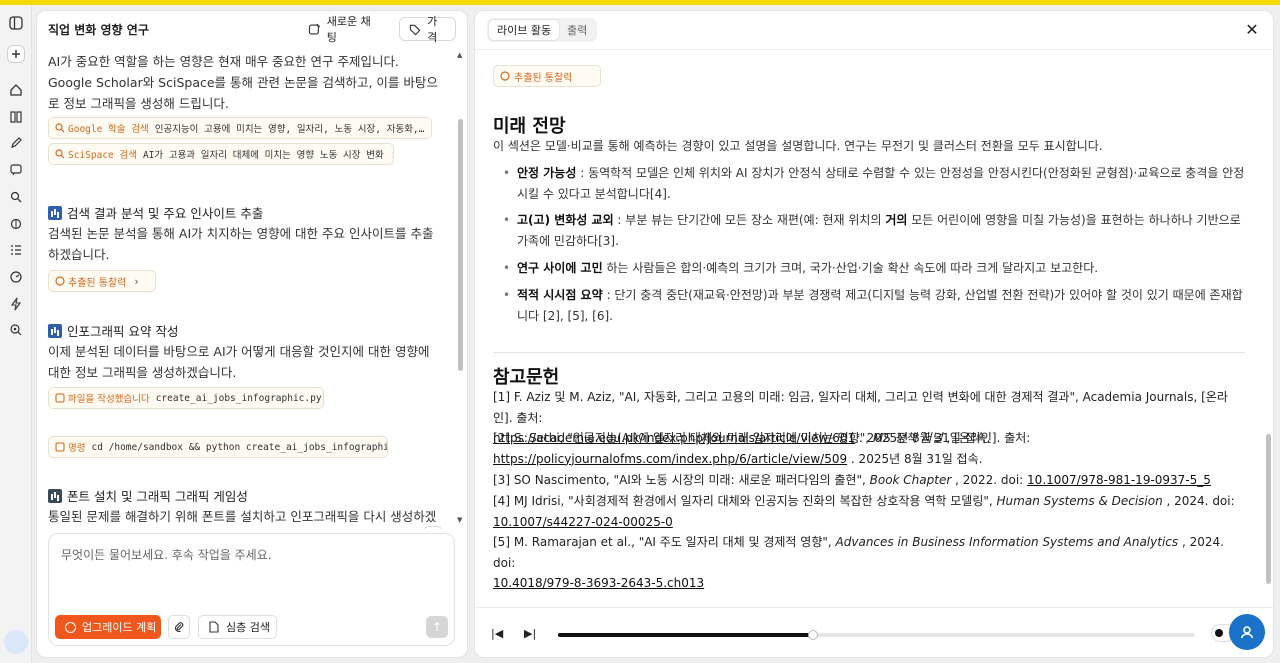 This screenshot has height=663, width=1280. What do you see at coordinates (55, 495) in the screenshot?
I see `image-icon` at bounding box center [55, 495].